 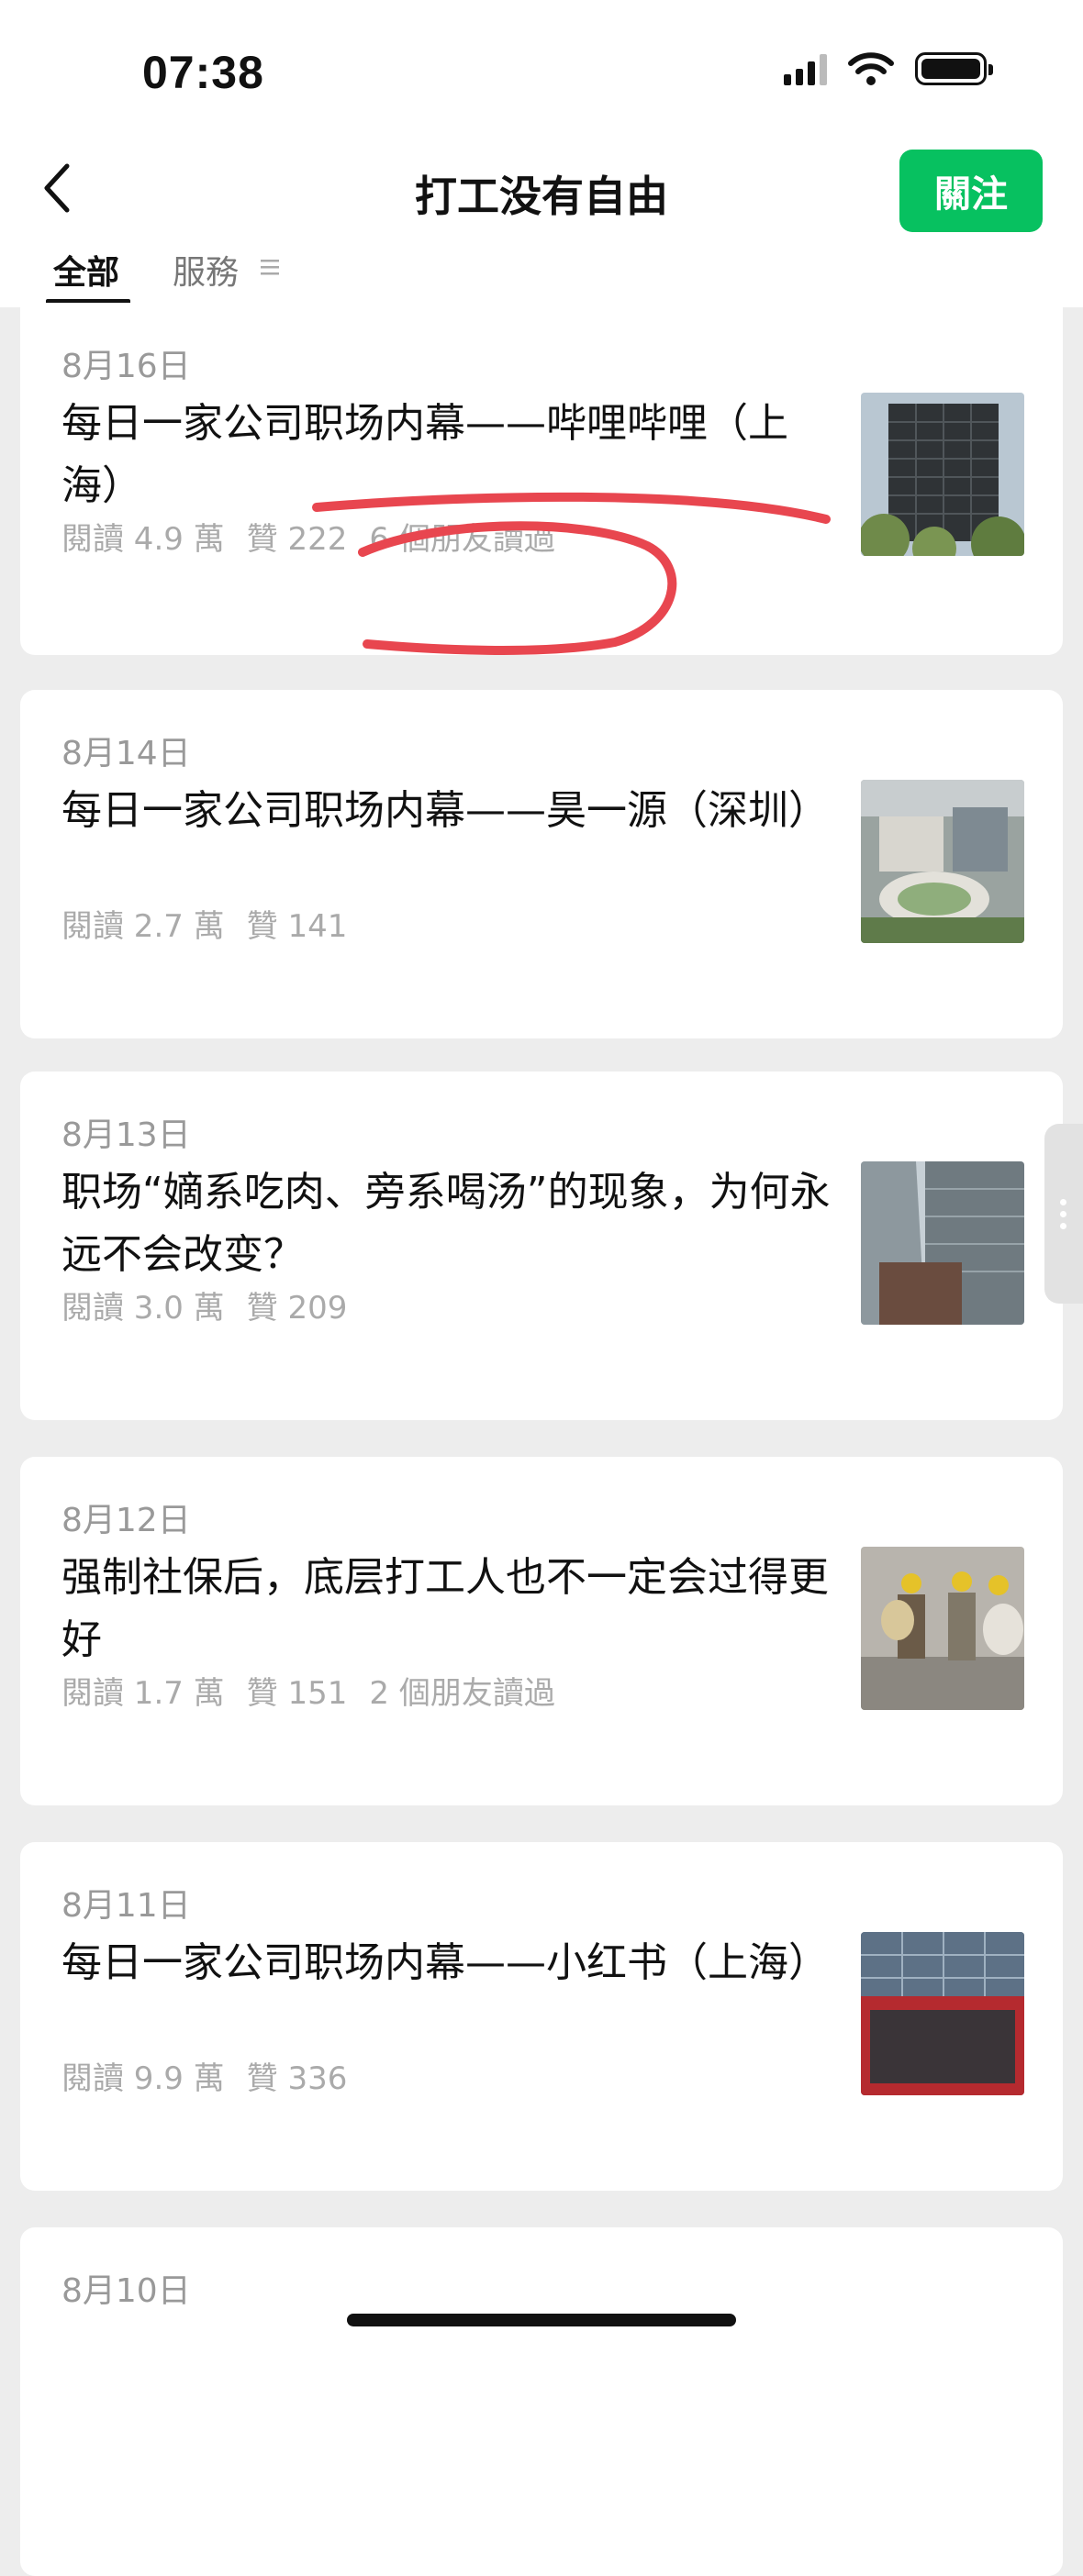 I want to click on top-bar: 07:38 打工没有自由 關注 全部 服務, so click(x=541, y=153).